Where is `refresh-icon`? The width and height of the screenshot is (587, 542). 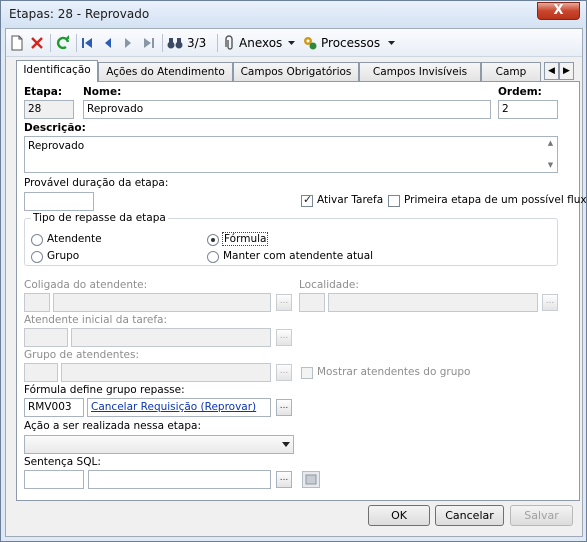 refresh-icon is located at coordinates (63, 43).